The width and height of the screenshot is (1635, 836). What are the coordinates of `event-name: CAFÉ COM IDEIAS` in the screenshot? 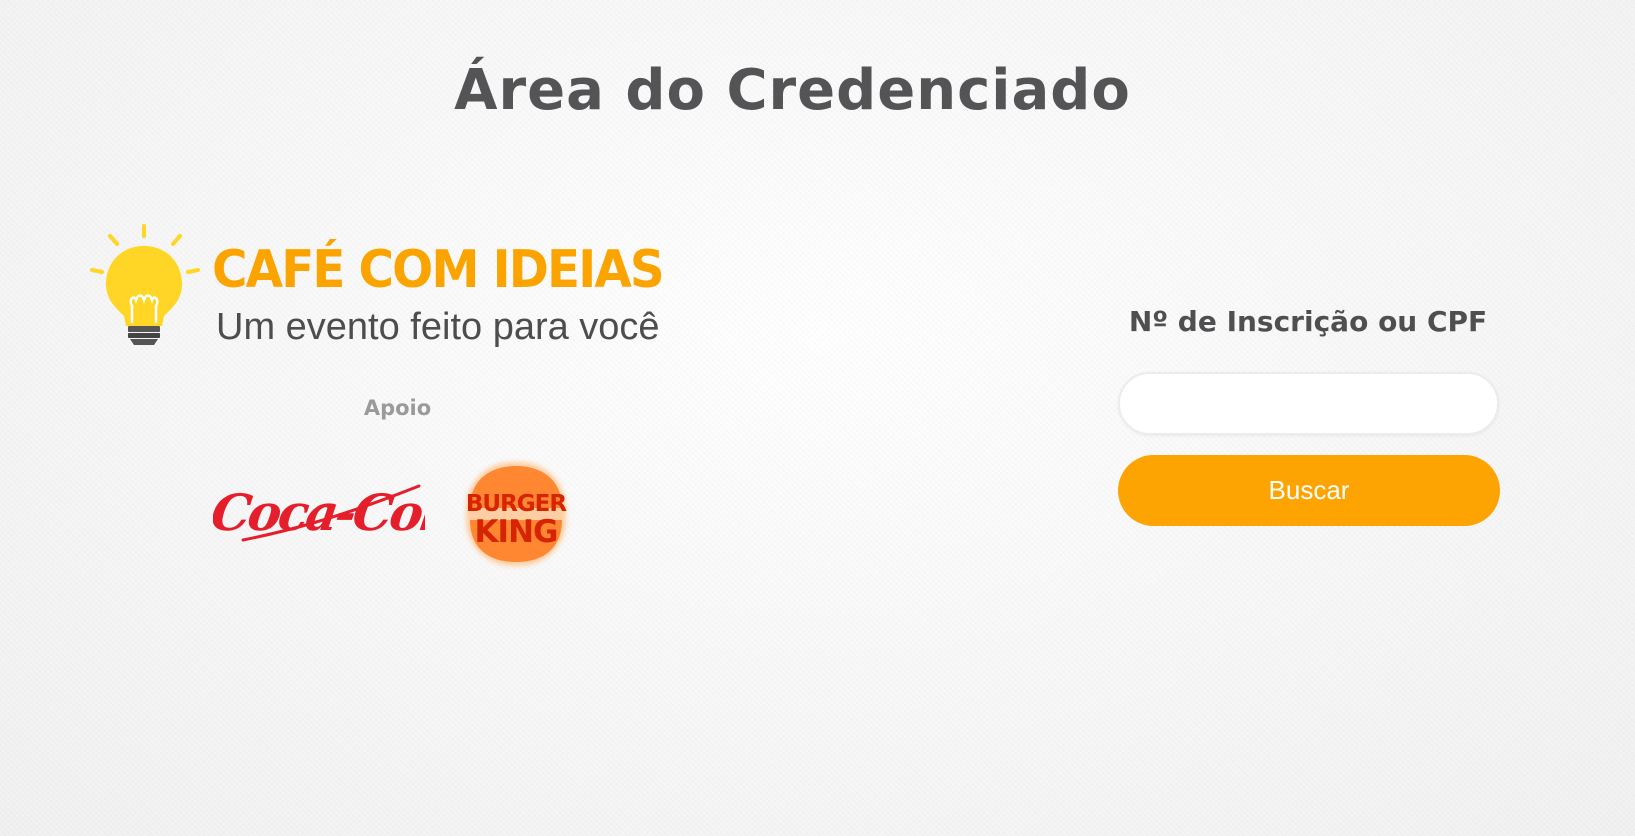 It's located at (438, 270).